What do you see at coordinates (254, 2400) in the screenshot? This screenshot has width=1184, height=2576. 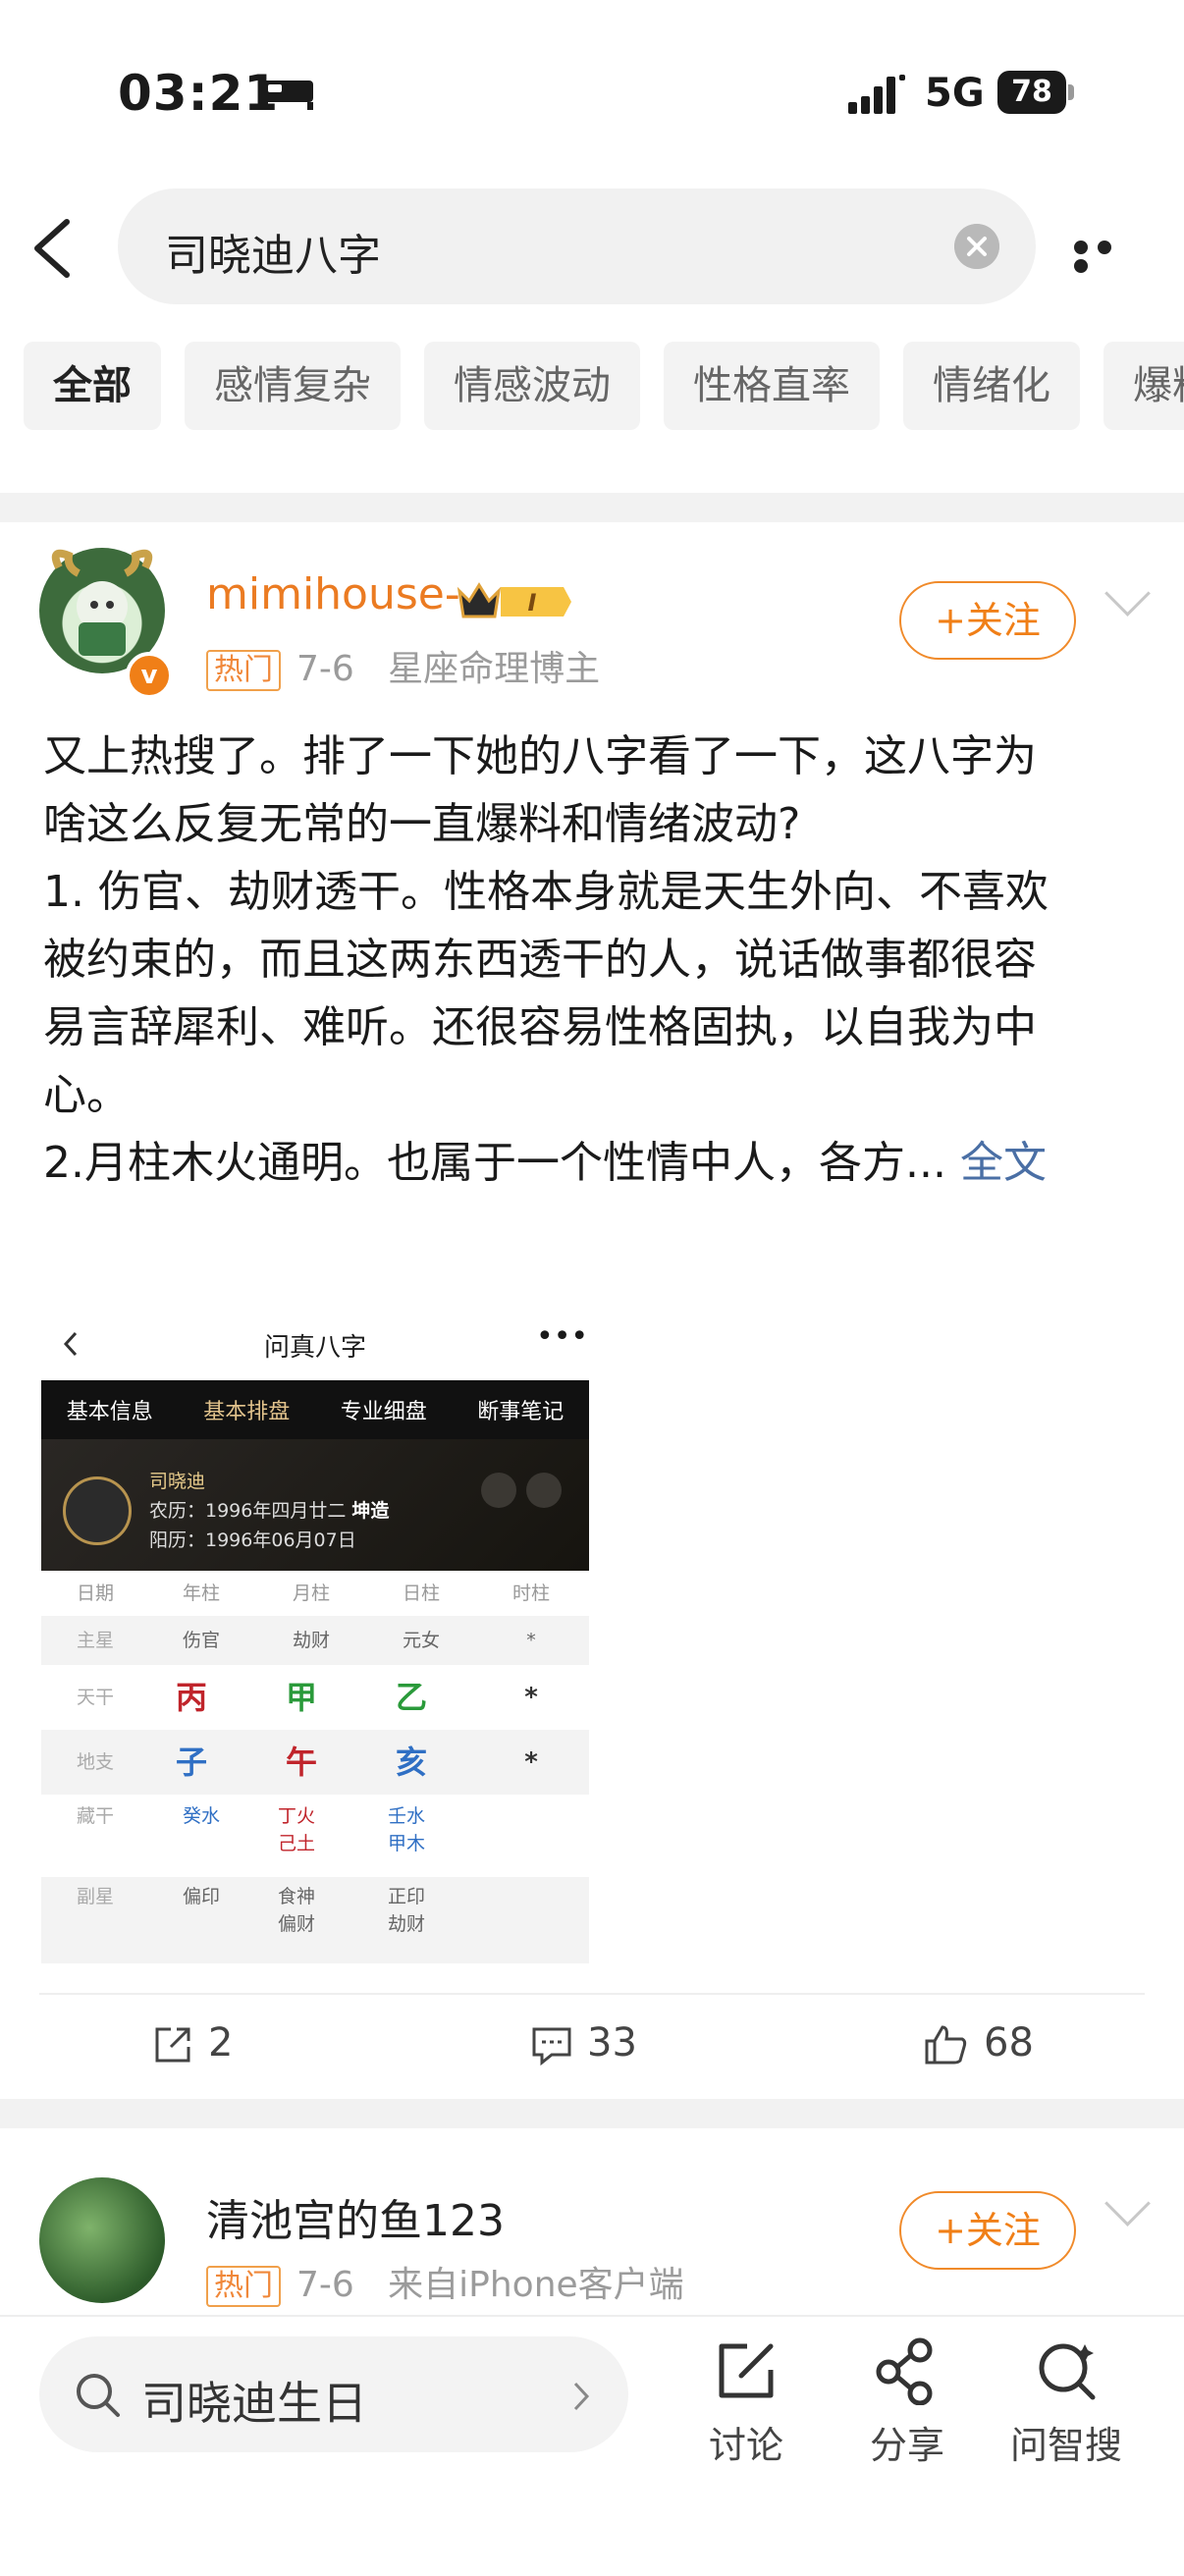 I see `related-search-text: 司晓迪生日` at bounding box center [254, 2400].